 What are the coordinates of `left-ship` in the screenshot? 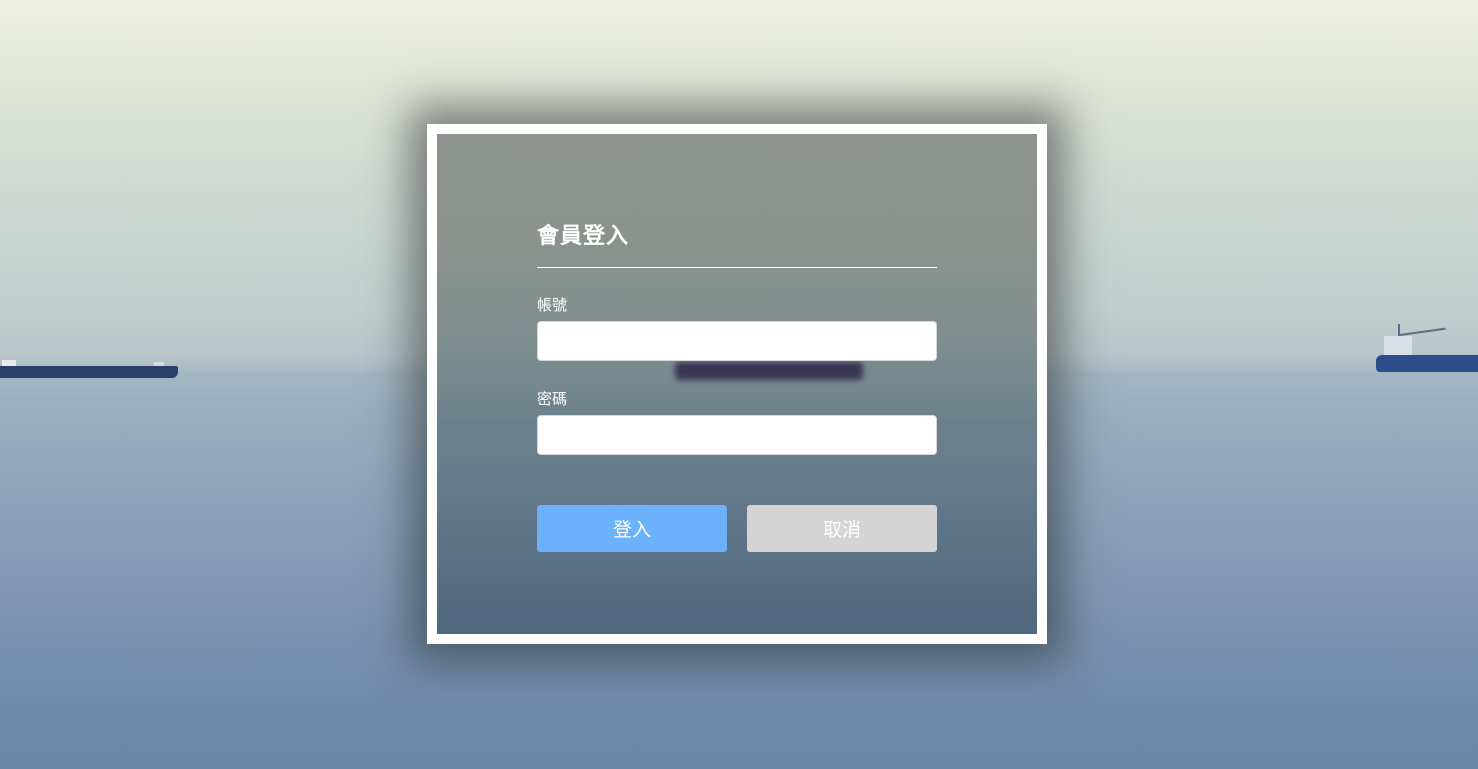 It's located at (89, 372).